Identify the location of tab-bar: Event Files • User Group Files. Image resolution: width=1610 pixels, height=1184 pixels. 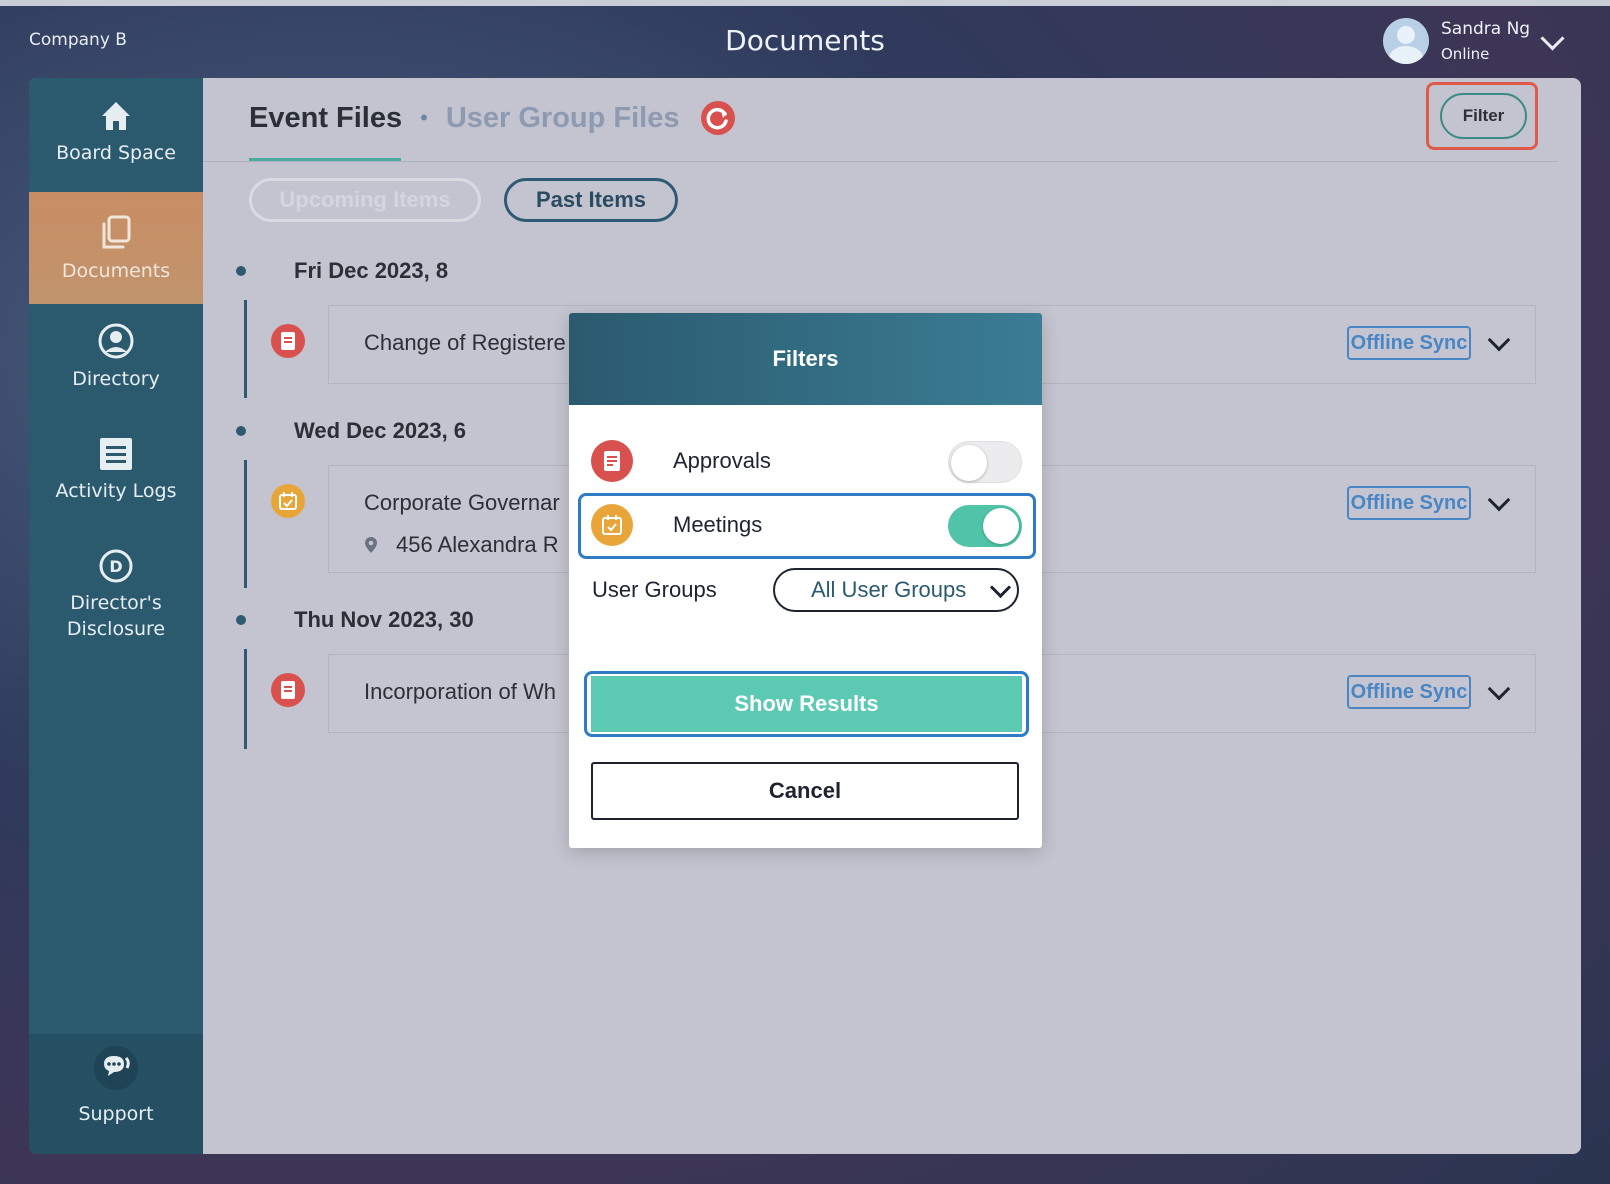
(492, 118).